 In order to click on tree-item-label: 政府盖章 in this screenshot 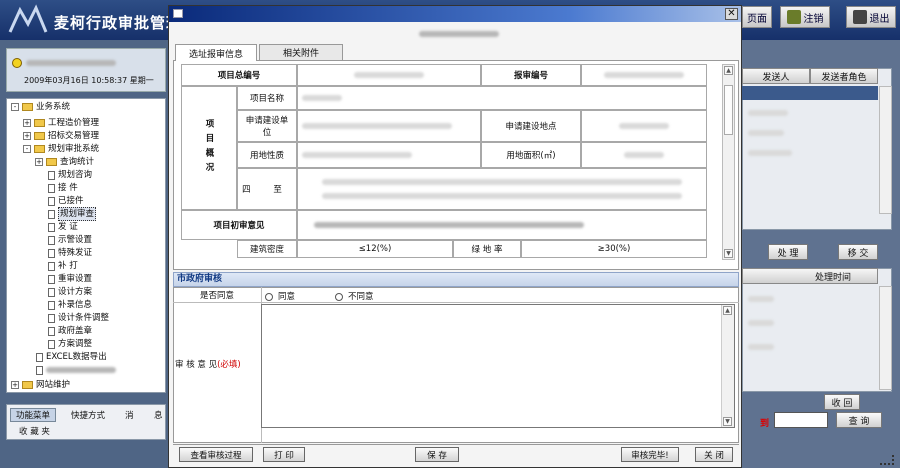, I will do `click(75, 331)`.